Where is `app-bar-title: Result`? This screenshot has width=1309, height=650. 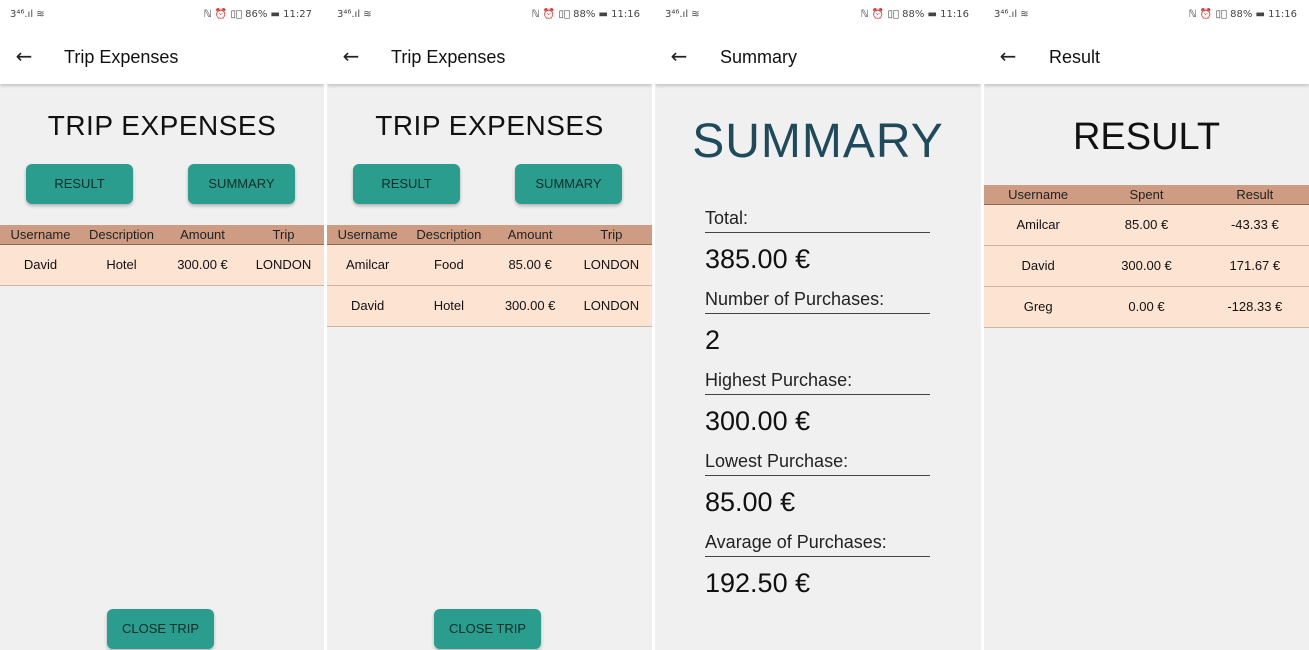 app-bar-title: Result is located at coordinates (1075, 57).